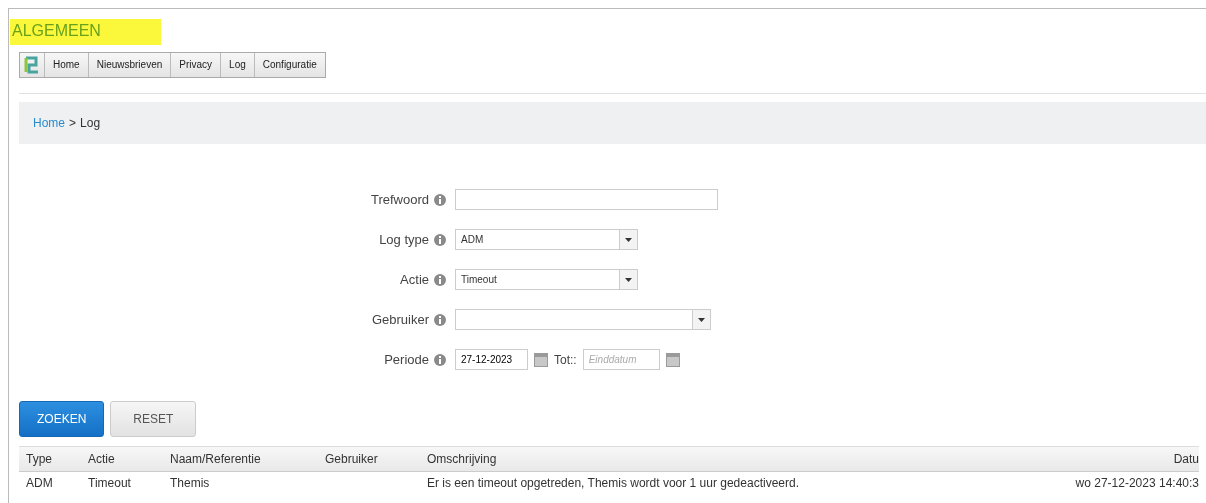 This screenshot has width=1206, height=503. Describe the element at coordinates (400, 319) in the screenshot. I see `field-label: Gebruiker` at that location.